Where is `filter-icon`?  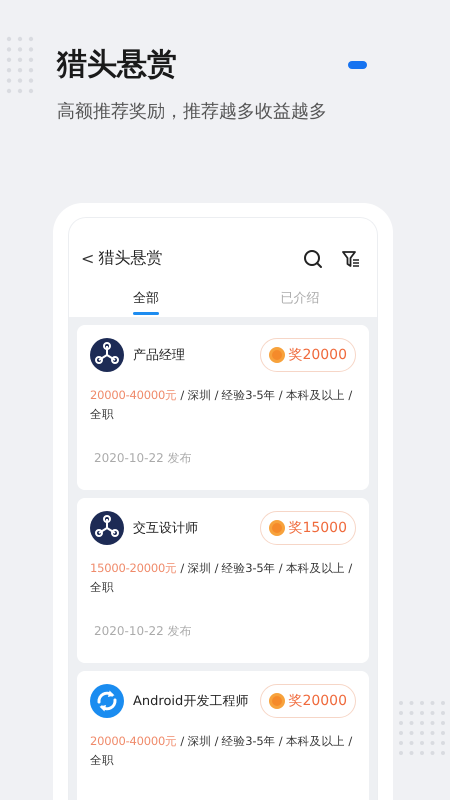 filter-icon is located at coordinates (351, 258).